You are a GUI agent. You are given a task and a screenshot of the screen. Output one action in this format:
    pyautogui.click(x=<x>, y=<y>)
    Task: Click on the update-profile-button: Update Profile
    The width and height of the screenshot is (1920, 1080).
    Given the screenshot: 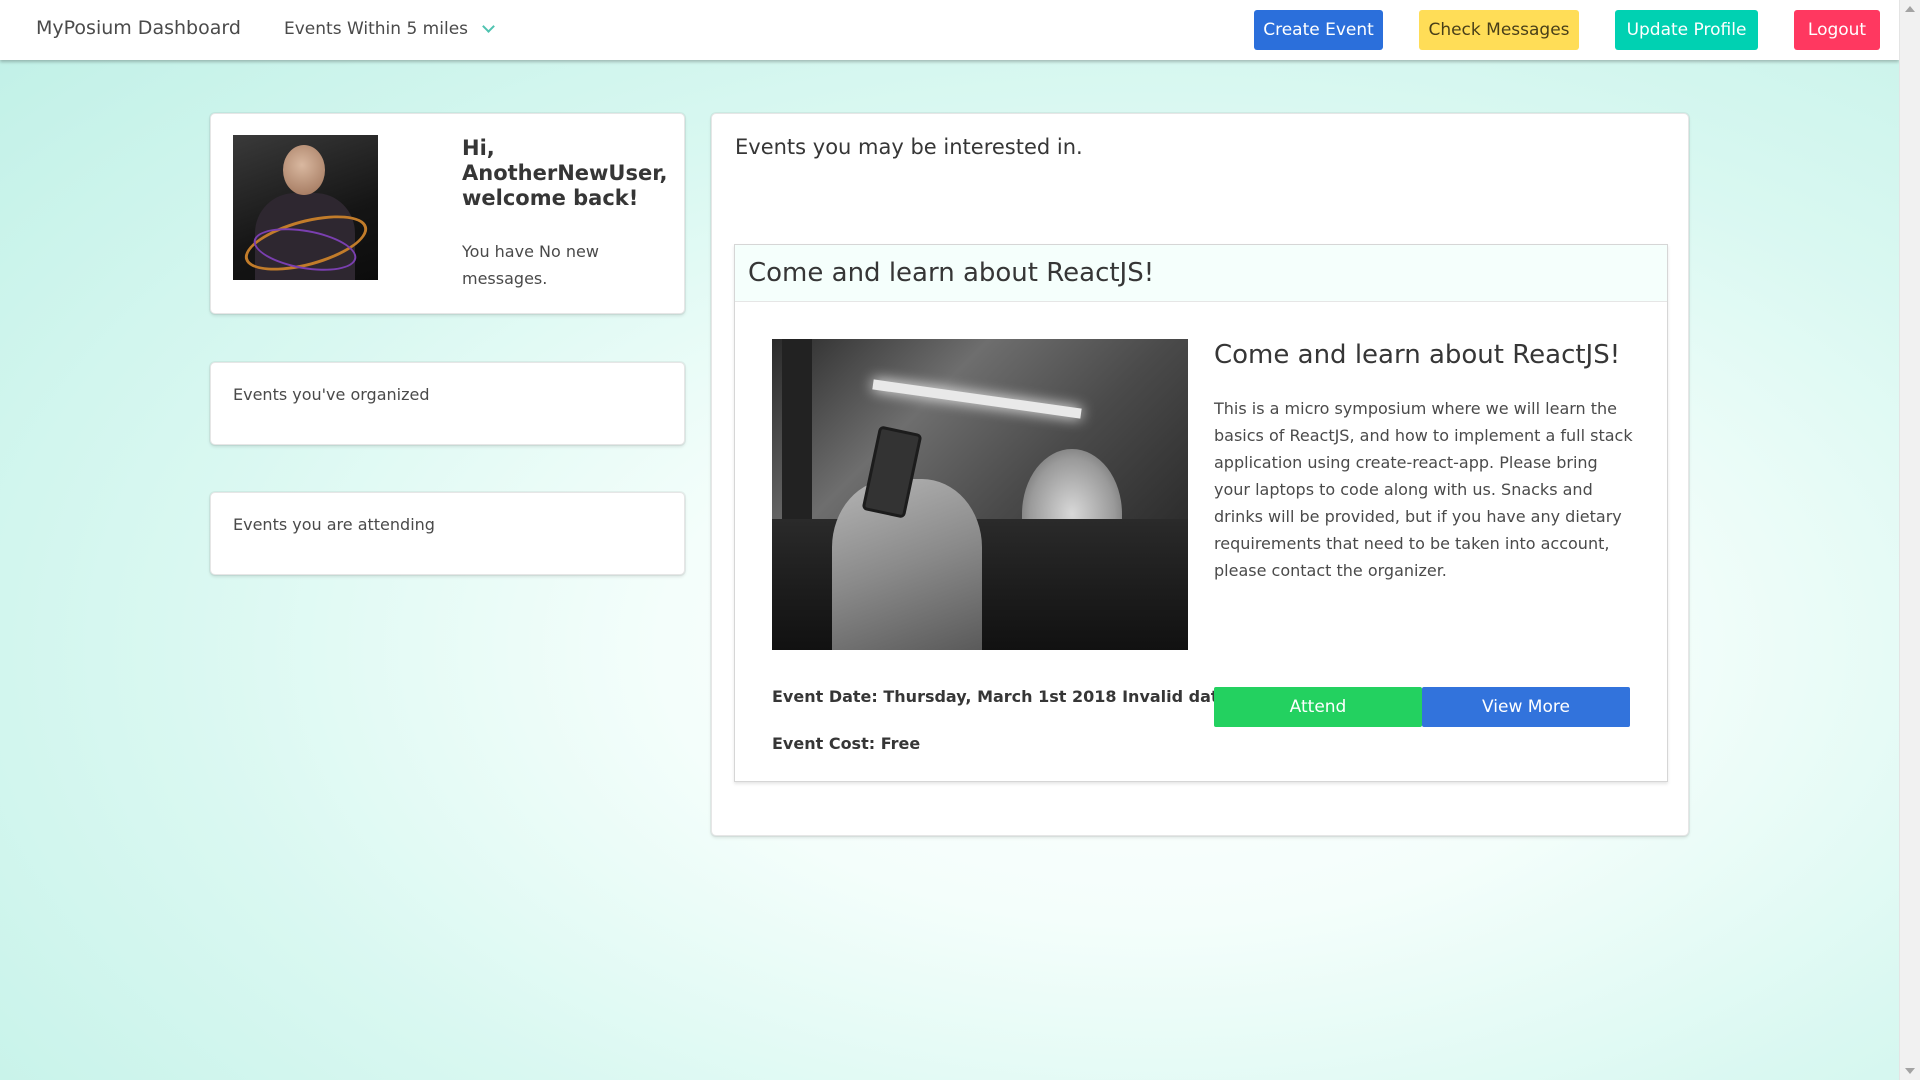 What is the action you would take?
    pyautogui.click(x=1686, y=30)
    